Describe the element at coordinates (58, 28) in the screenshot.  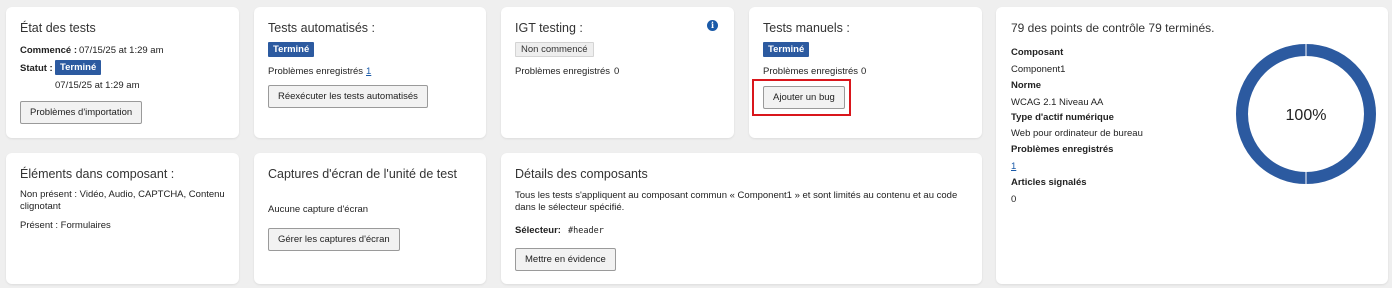
I see `card-title: État des tests` at that location.